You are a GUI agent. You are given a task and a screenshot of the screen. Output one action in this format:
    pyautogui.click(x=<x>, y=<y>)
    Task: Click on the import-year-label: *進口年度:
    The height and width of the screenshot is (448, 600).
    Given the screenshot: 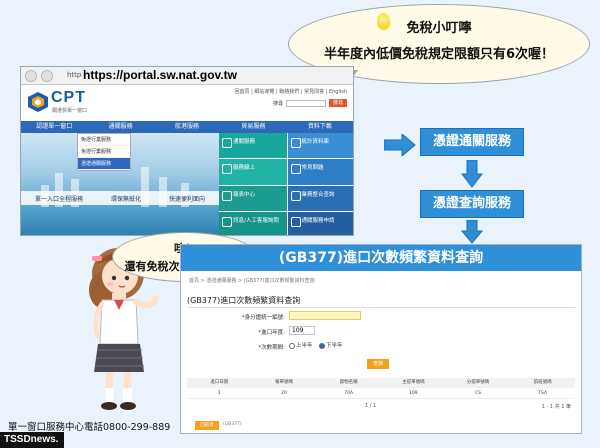 What is the action you would take?
    pyautogui.click(x=271, y=333)
    